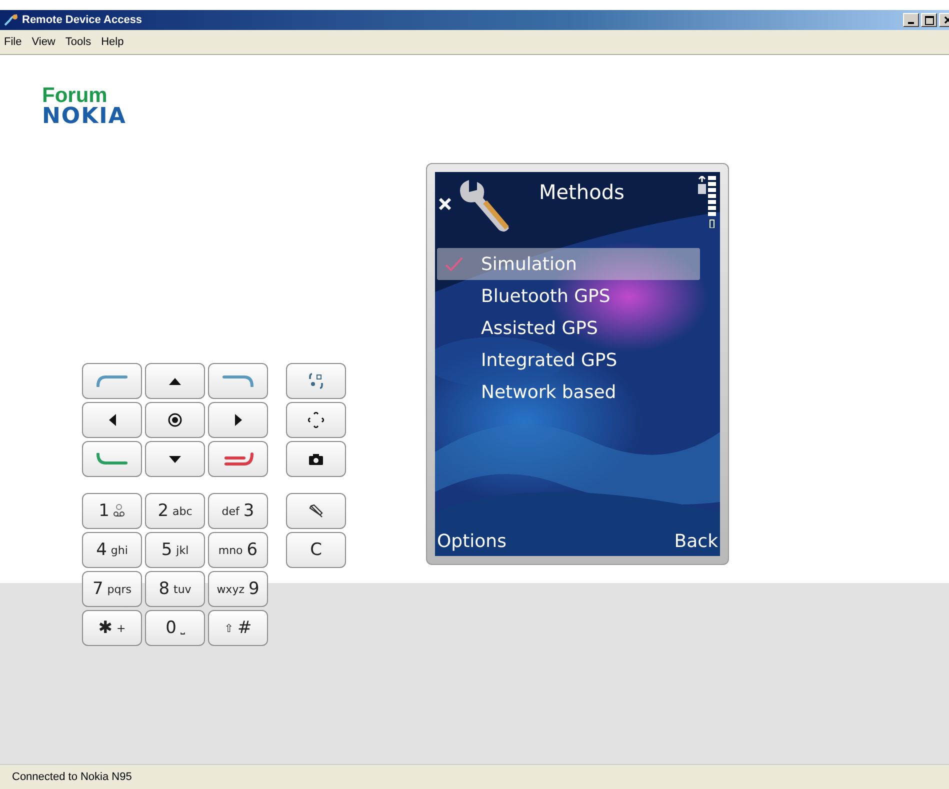 The image size is (949, 789). Describe the element at coordinates (175, 589) in the screenshot. I see `keypad-key: 8 tuv` at that location.